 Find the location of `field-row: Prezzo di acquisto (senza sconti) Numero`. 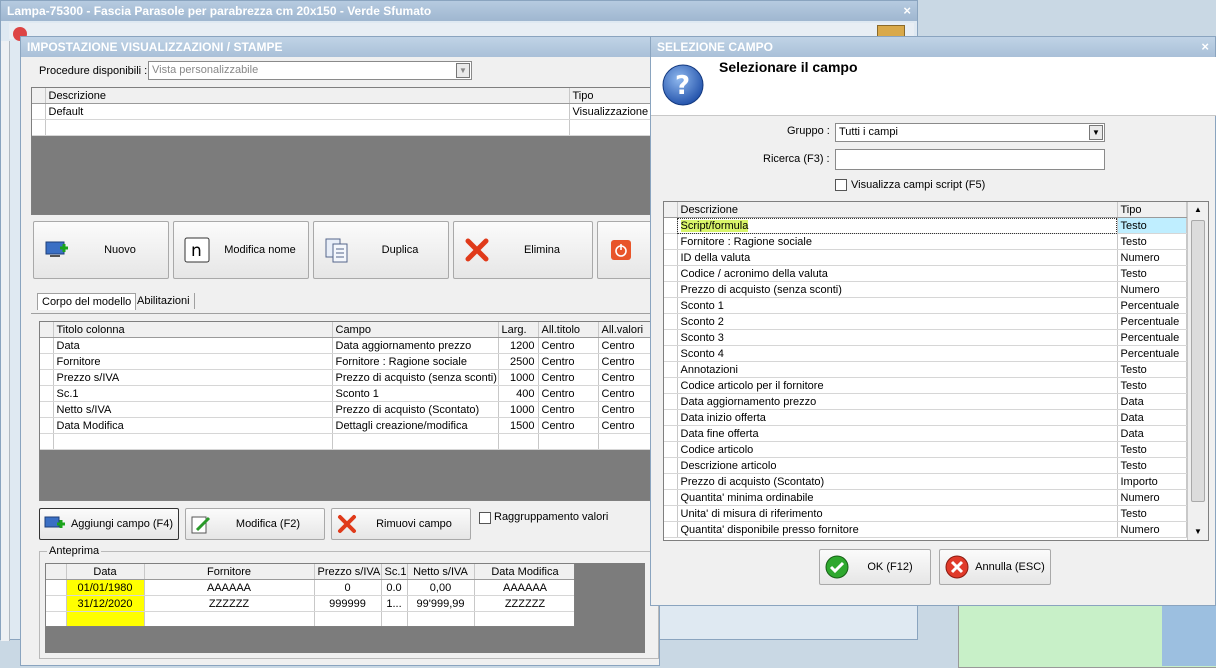

field-row: Prezzo di acquisto (senza sconti) Numero is located at coordinates (925, 289).